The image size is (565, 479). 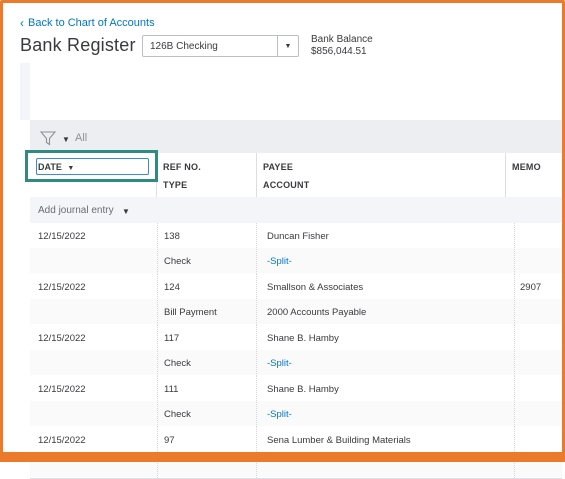 I want to click on dropdown-caret-icon: ▼, so click(x=287, y=46).